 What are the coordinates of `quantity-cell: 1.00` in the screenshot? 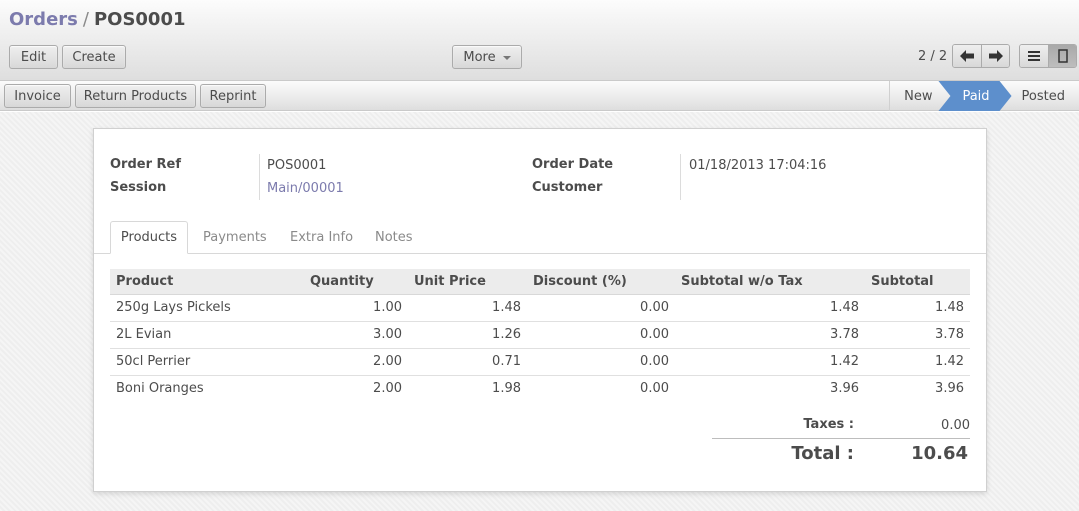 It's located at (356, 308).